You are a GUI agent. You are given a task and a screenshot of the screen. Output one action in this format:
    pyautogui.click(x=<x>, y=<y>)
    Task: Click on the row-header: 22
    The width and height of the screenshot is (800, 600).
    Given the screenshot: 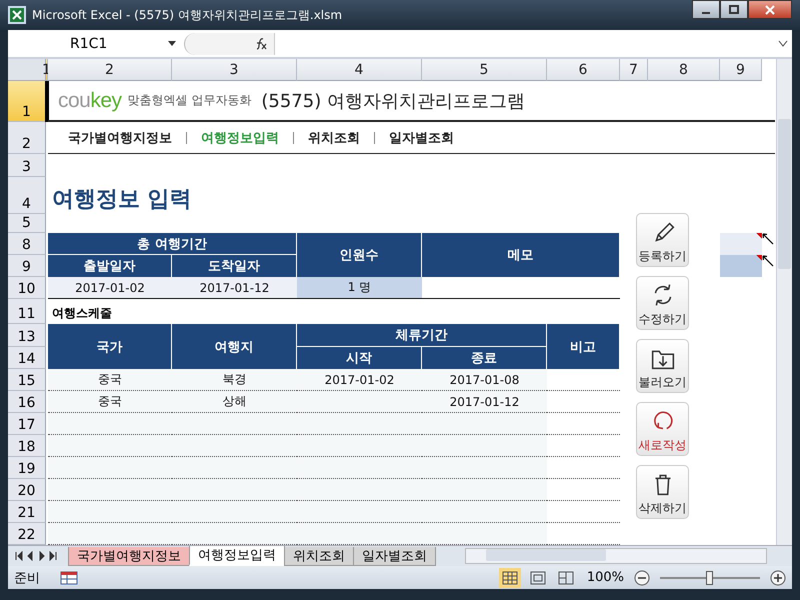 What is the action you would take?
    pyautogui.click(x=27, y=534)
    